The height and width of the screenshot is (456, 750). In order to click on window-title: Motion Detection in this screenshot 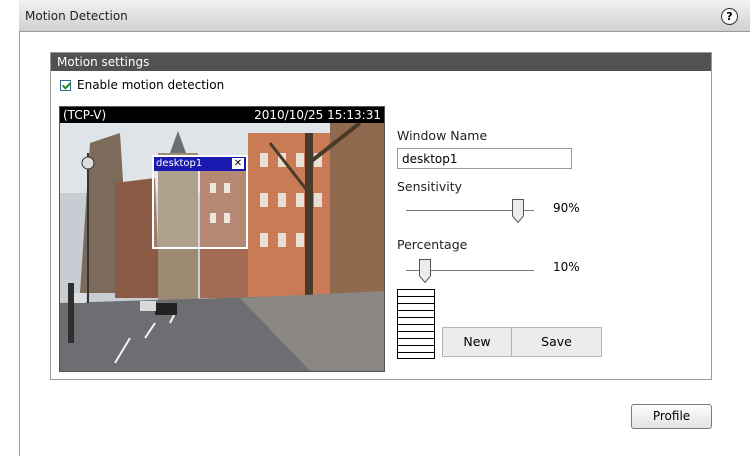, I will do `click(76, 16)`.